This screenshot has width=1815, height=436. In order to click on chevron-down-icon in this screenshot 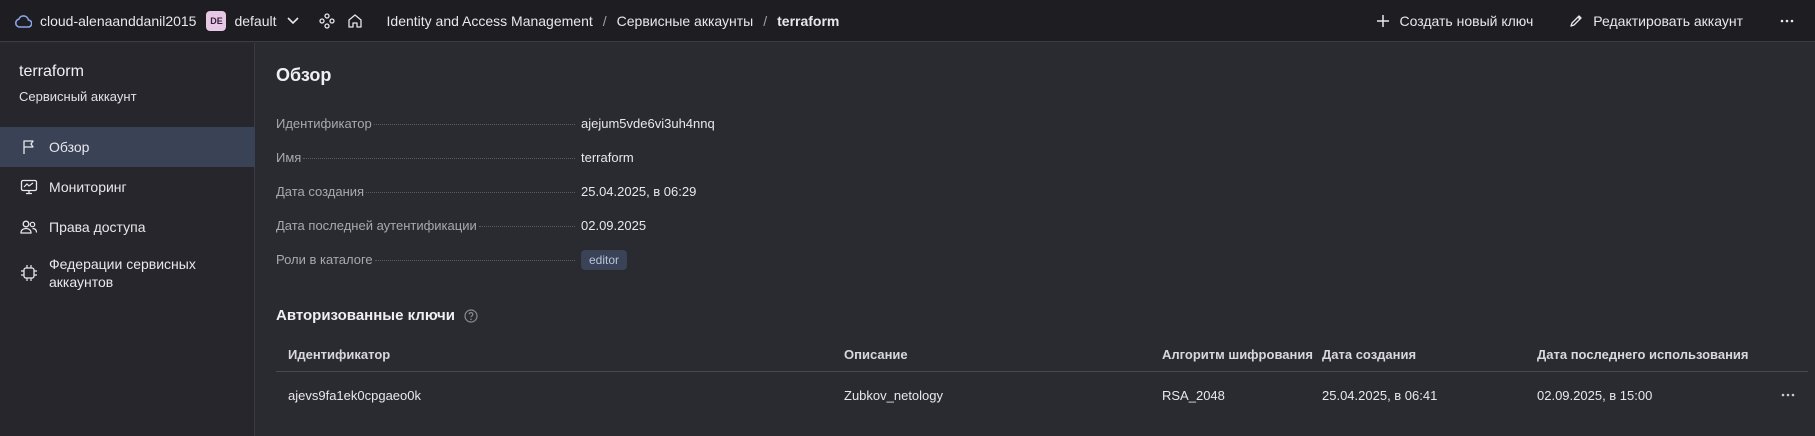, I will do `click(293, 21)`.